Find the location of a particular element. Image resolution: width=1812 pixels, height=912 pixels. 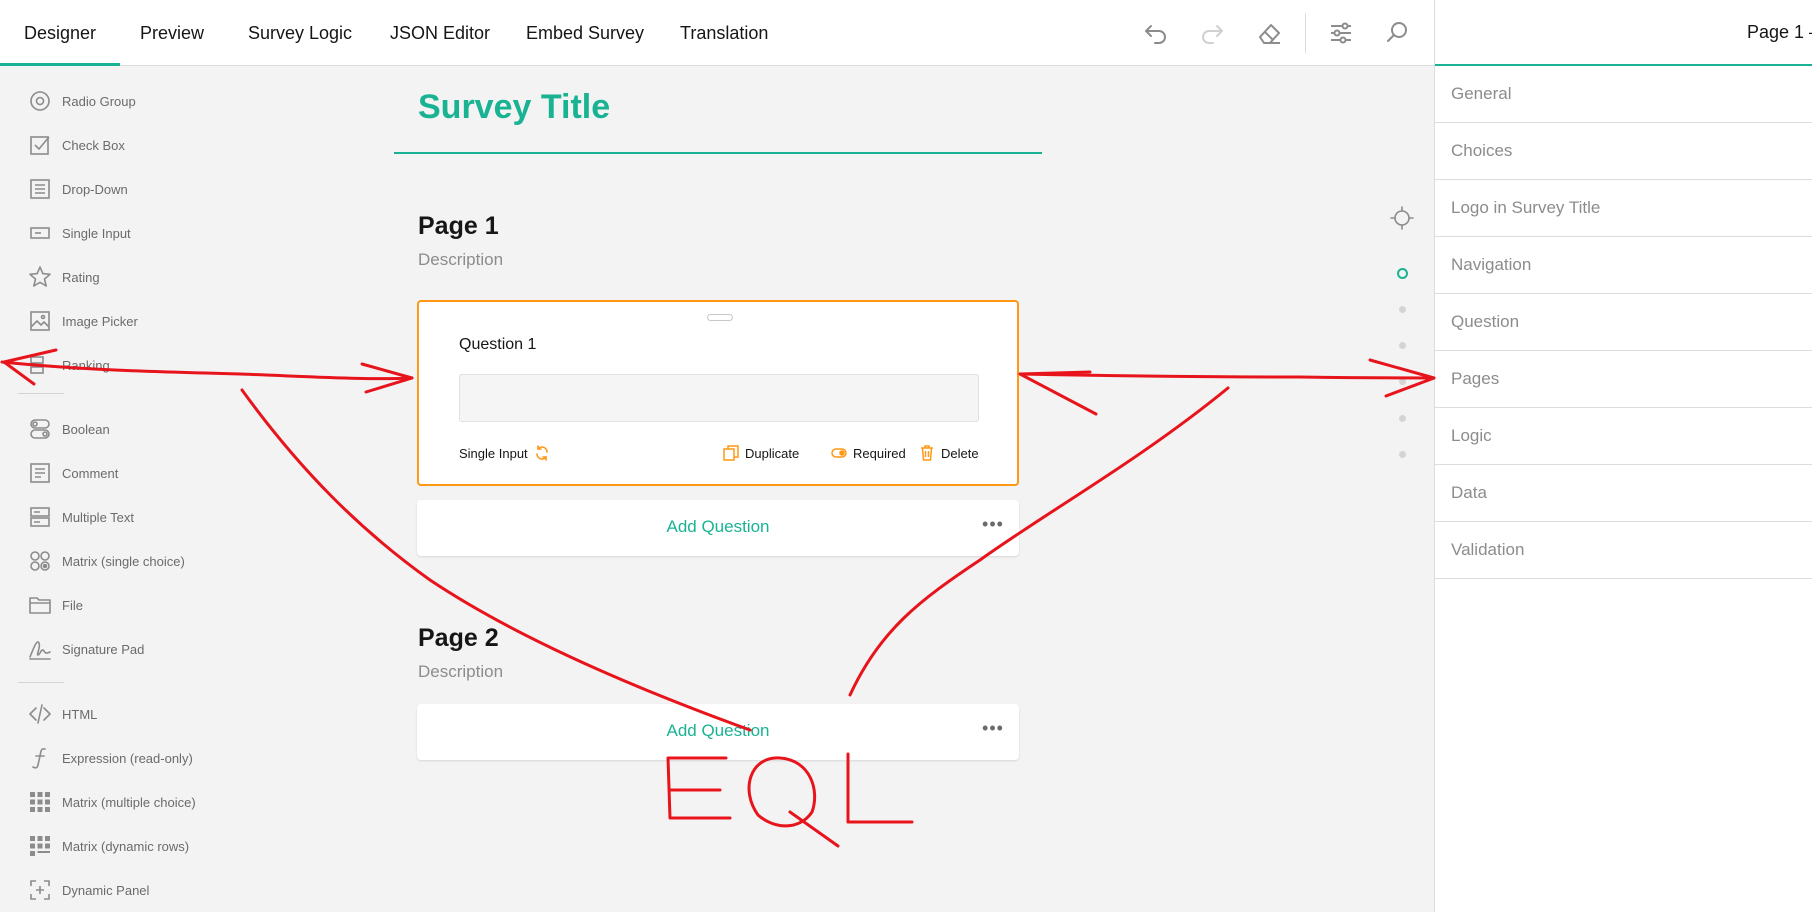

toolbox-item-label: Rating is located at coordinates (81, 277).